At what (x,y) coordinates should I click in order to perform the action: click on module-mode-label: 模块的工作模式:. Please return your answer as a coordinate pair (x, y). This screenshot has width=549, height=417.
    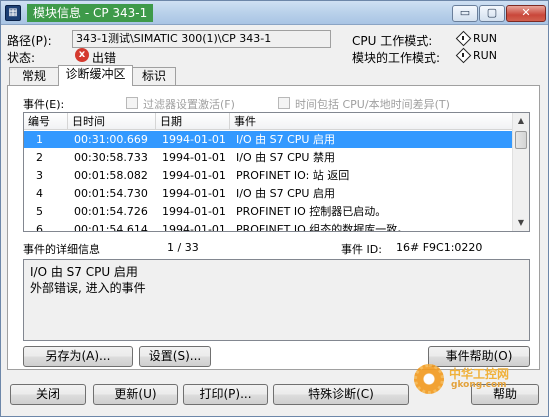
    Looking at the image, I should click on (396, 58).